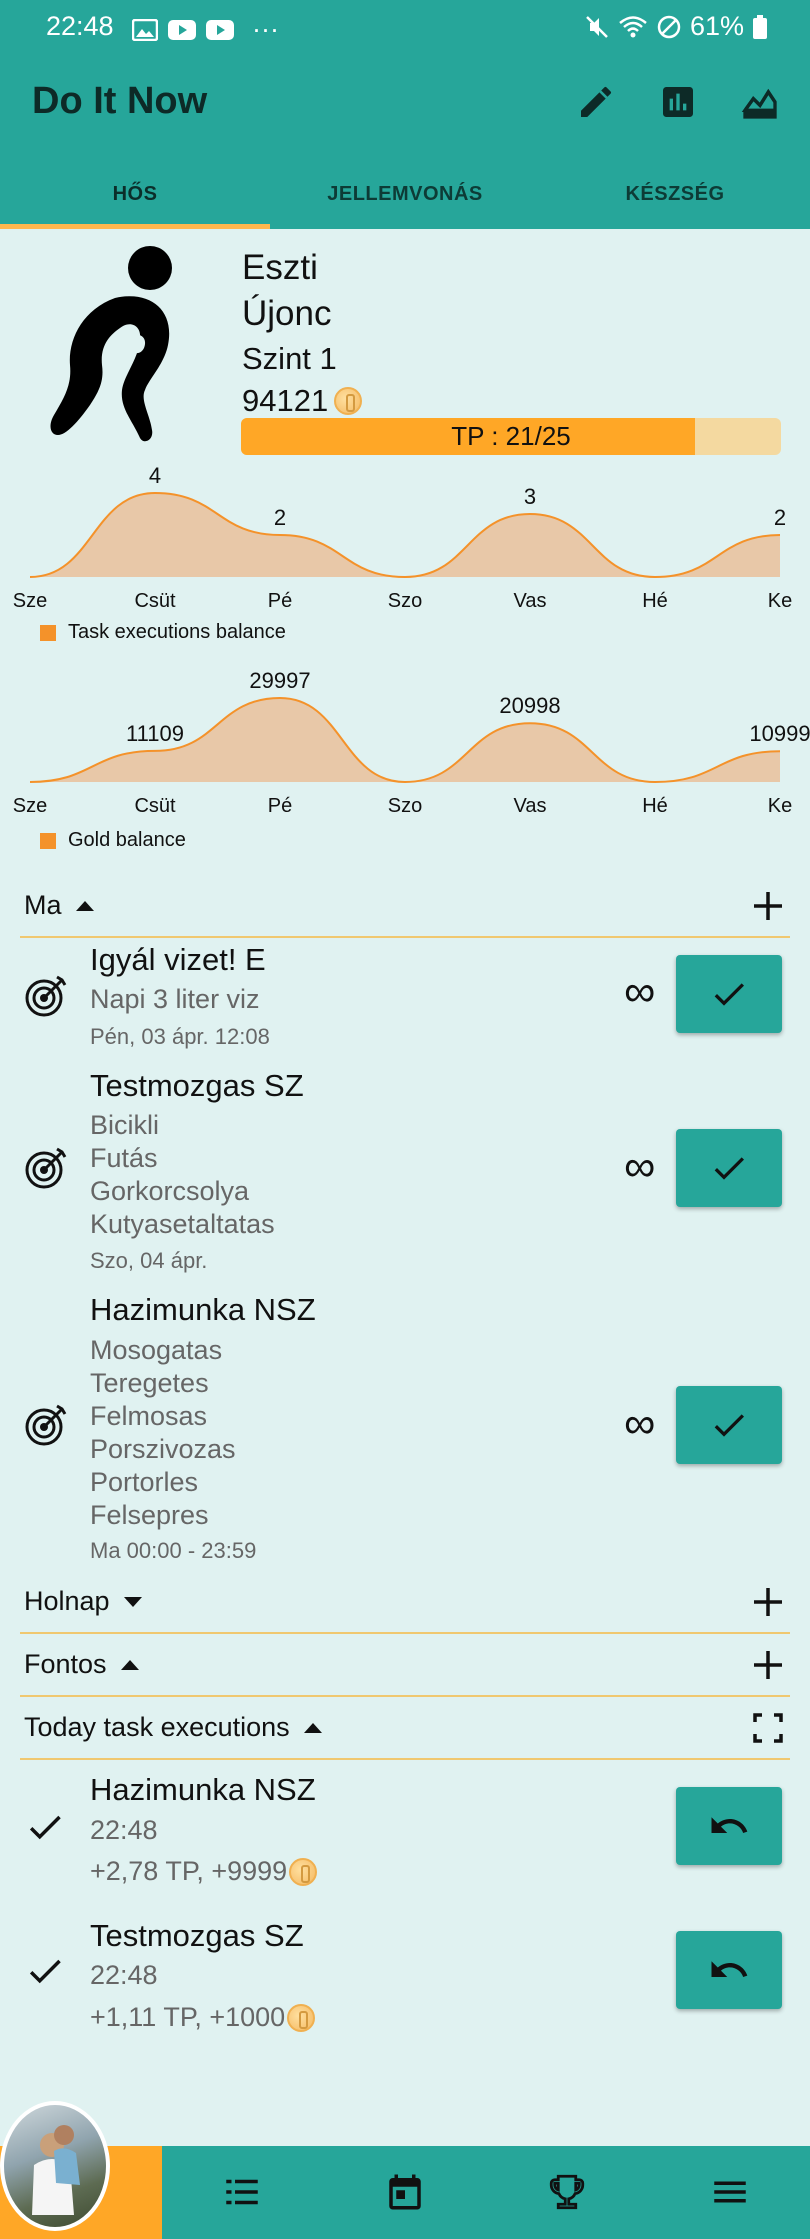  Describe the element at coordinates (675, 198) in the screenshot. I see `tab-skills: KÉSZSÉG` at that location.